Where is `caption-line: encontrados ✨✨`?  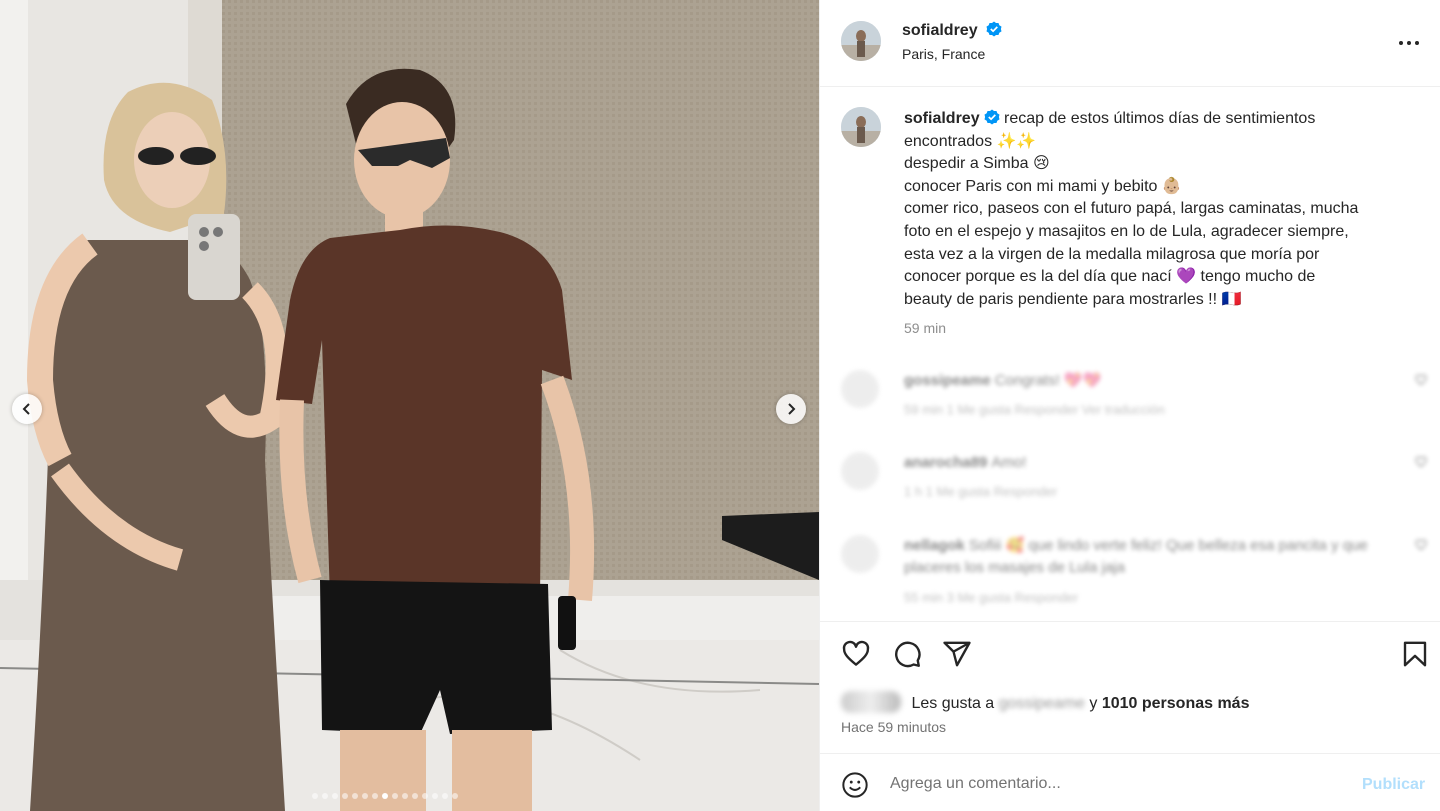 caption-line: encontrados ✨✨ is located at coordinates (970, 141).